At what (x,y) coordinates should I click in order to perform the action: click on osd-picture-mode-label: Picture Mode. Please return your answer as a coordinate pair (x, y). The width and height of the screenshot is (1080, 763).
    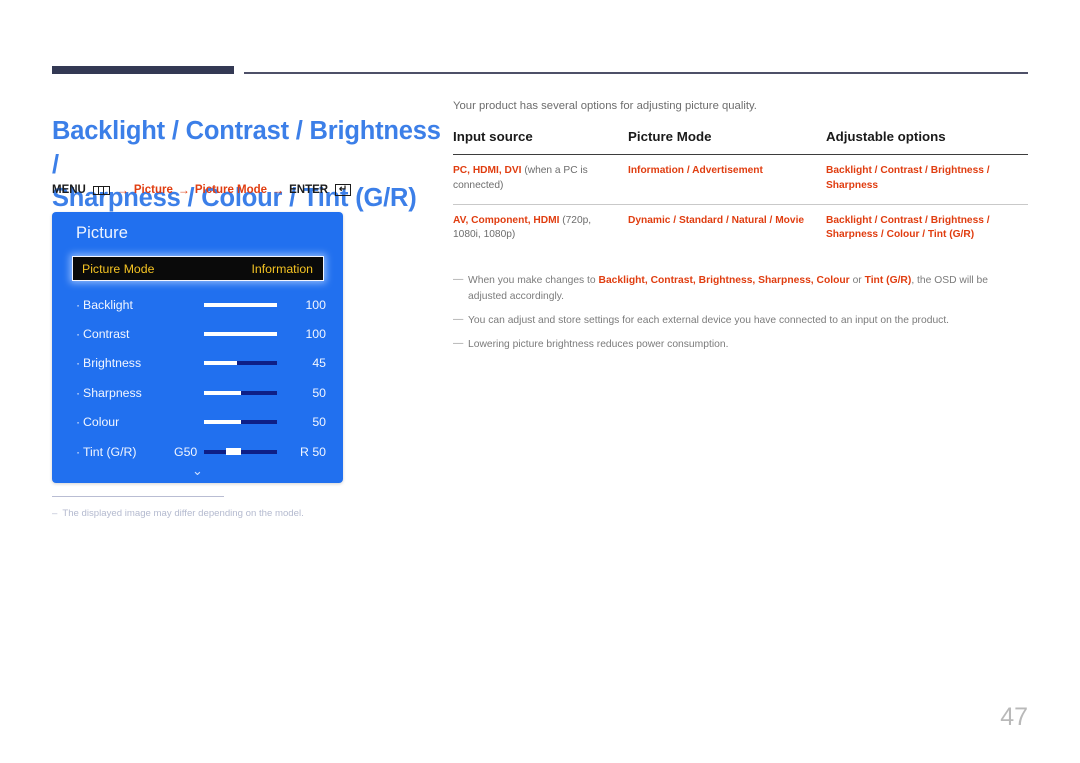
    Looking at the image, I should click on (118, 268).